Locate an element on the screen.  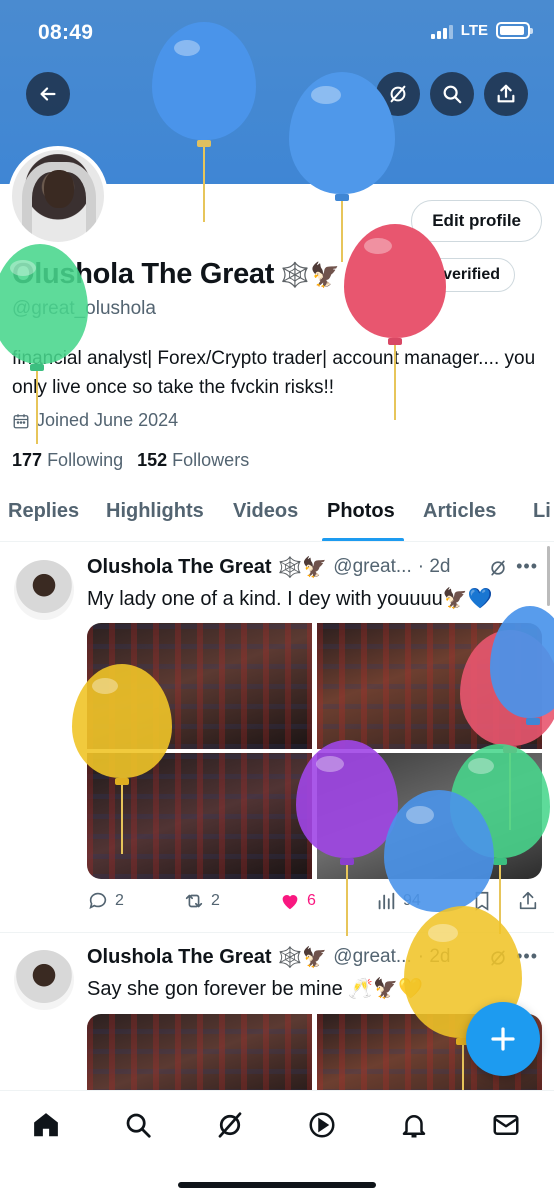
battery-icon is located at coordinates (514, 30).